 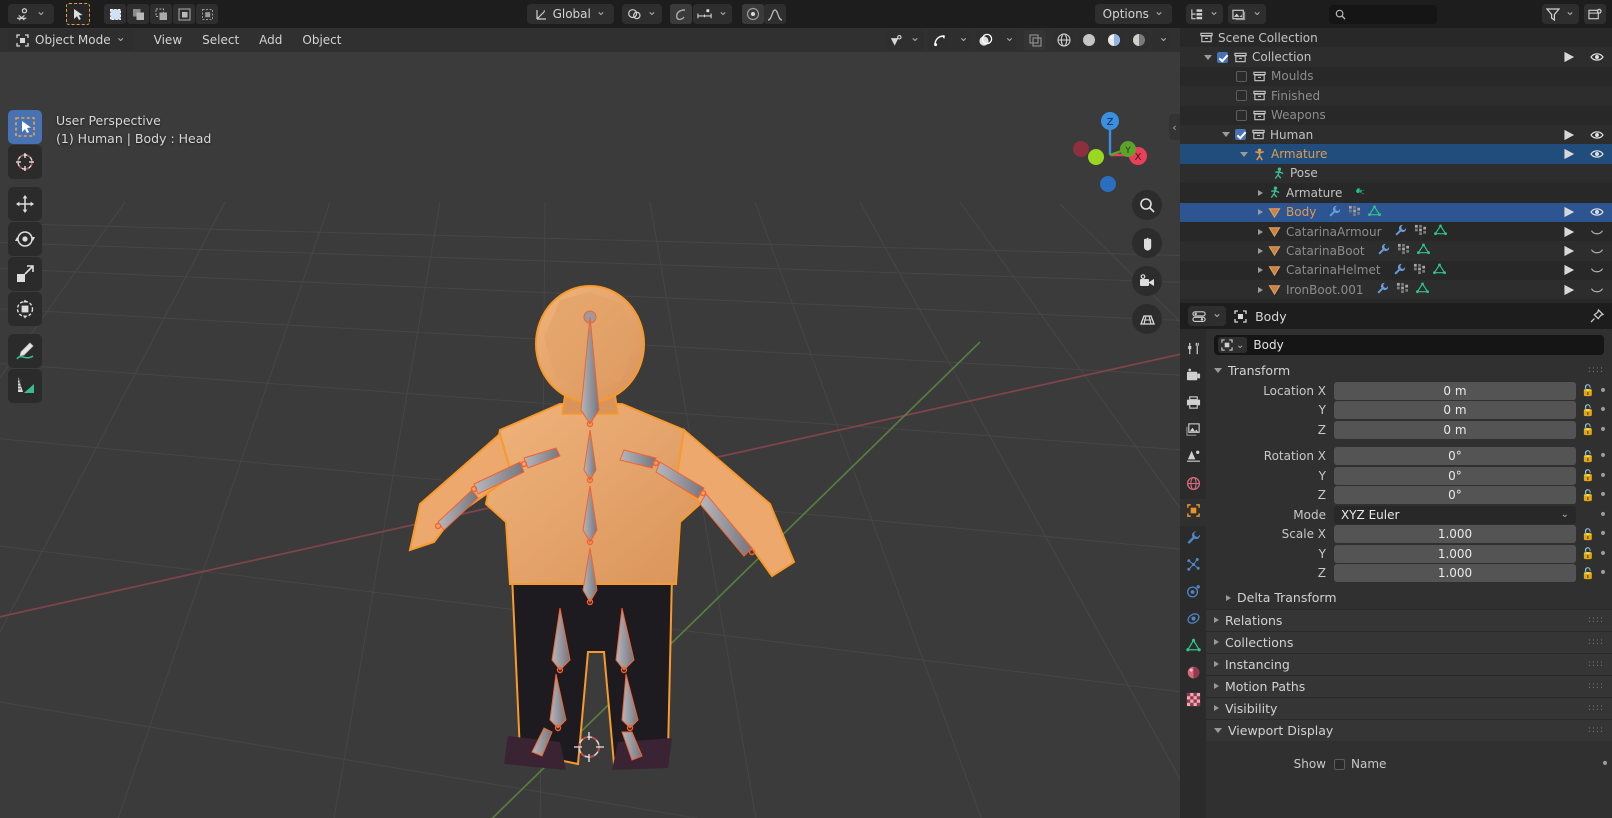 What do you see at coordinates (1193, 620) in the screenshot?
I see `properties-tab-constraints` at bounding box center [1193, 620].